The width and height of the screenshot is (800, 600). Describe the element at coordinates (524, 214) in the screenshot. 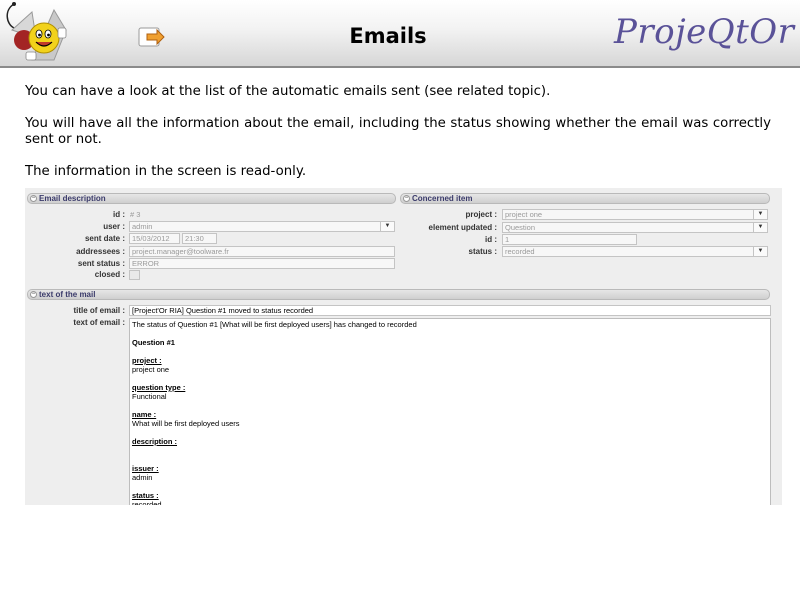

I see `project-select-value: project one` at that location.